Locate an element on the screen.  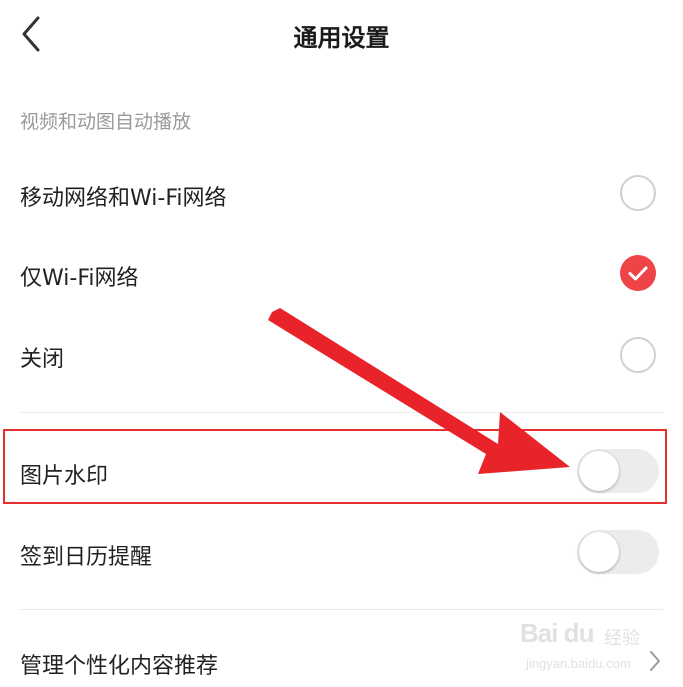
section-title-autoplay: 视频和动图自动播放 is located at coordinates (106, 122).